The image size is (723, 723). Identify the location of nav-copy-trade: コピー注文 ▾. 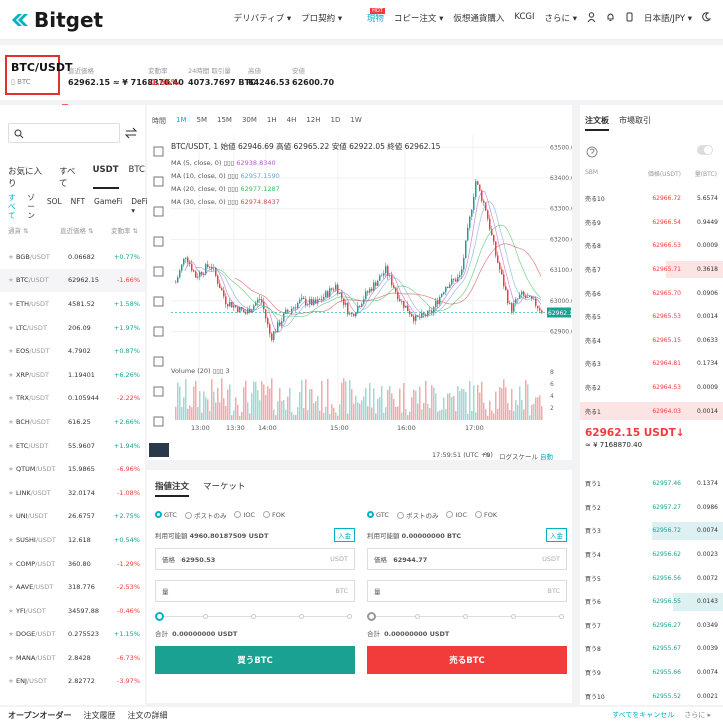
(418, 18).